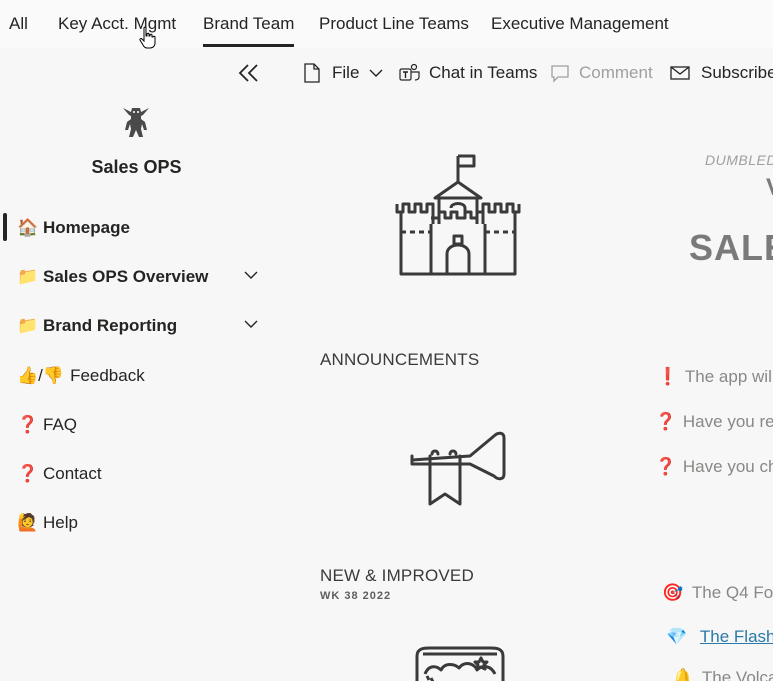  What do you see at coordinates (346, 72) in the screenshot?
I see `file-label: File` at bounding box center [346, 72].